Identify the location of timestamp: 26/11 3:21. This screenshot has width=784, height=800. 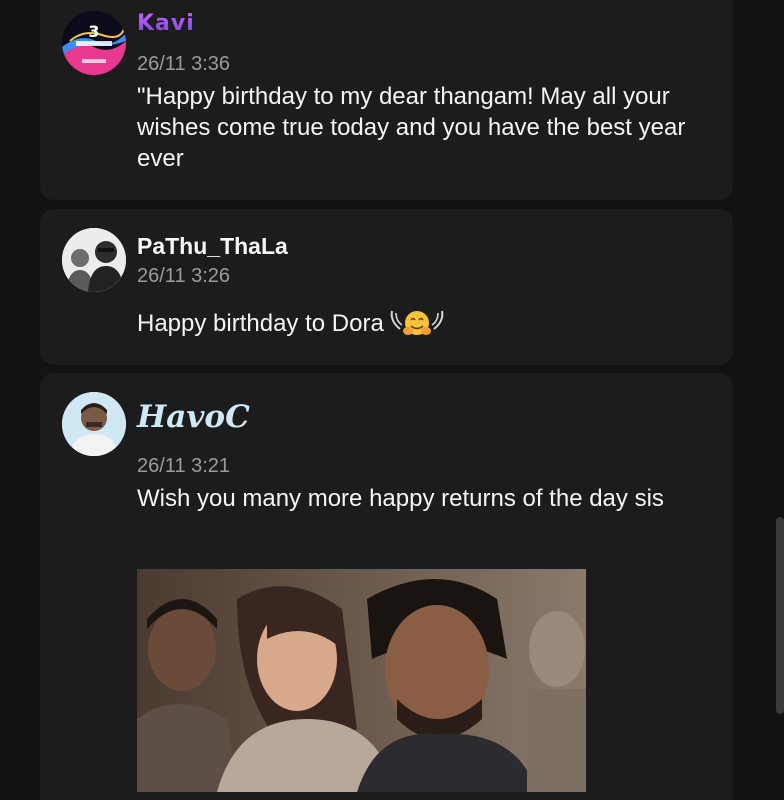
(184, 466).